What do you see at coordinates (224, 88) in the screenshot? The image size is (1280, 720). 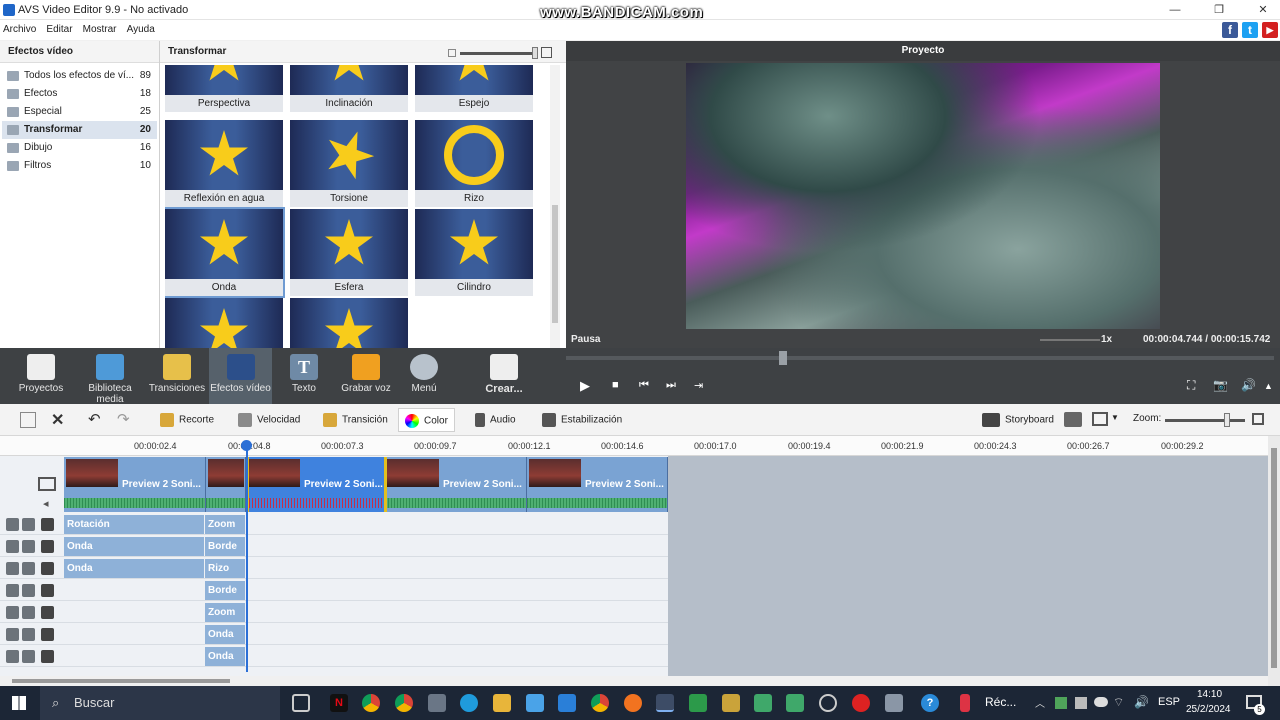 I see `effect-tile-perspectiva: Perspectiva` at bounding box center [224, 88].